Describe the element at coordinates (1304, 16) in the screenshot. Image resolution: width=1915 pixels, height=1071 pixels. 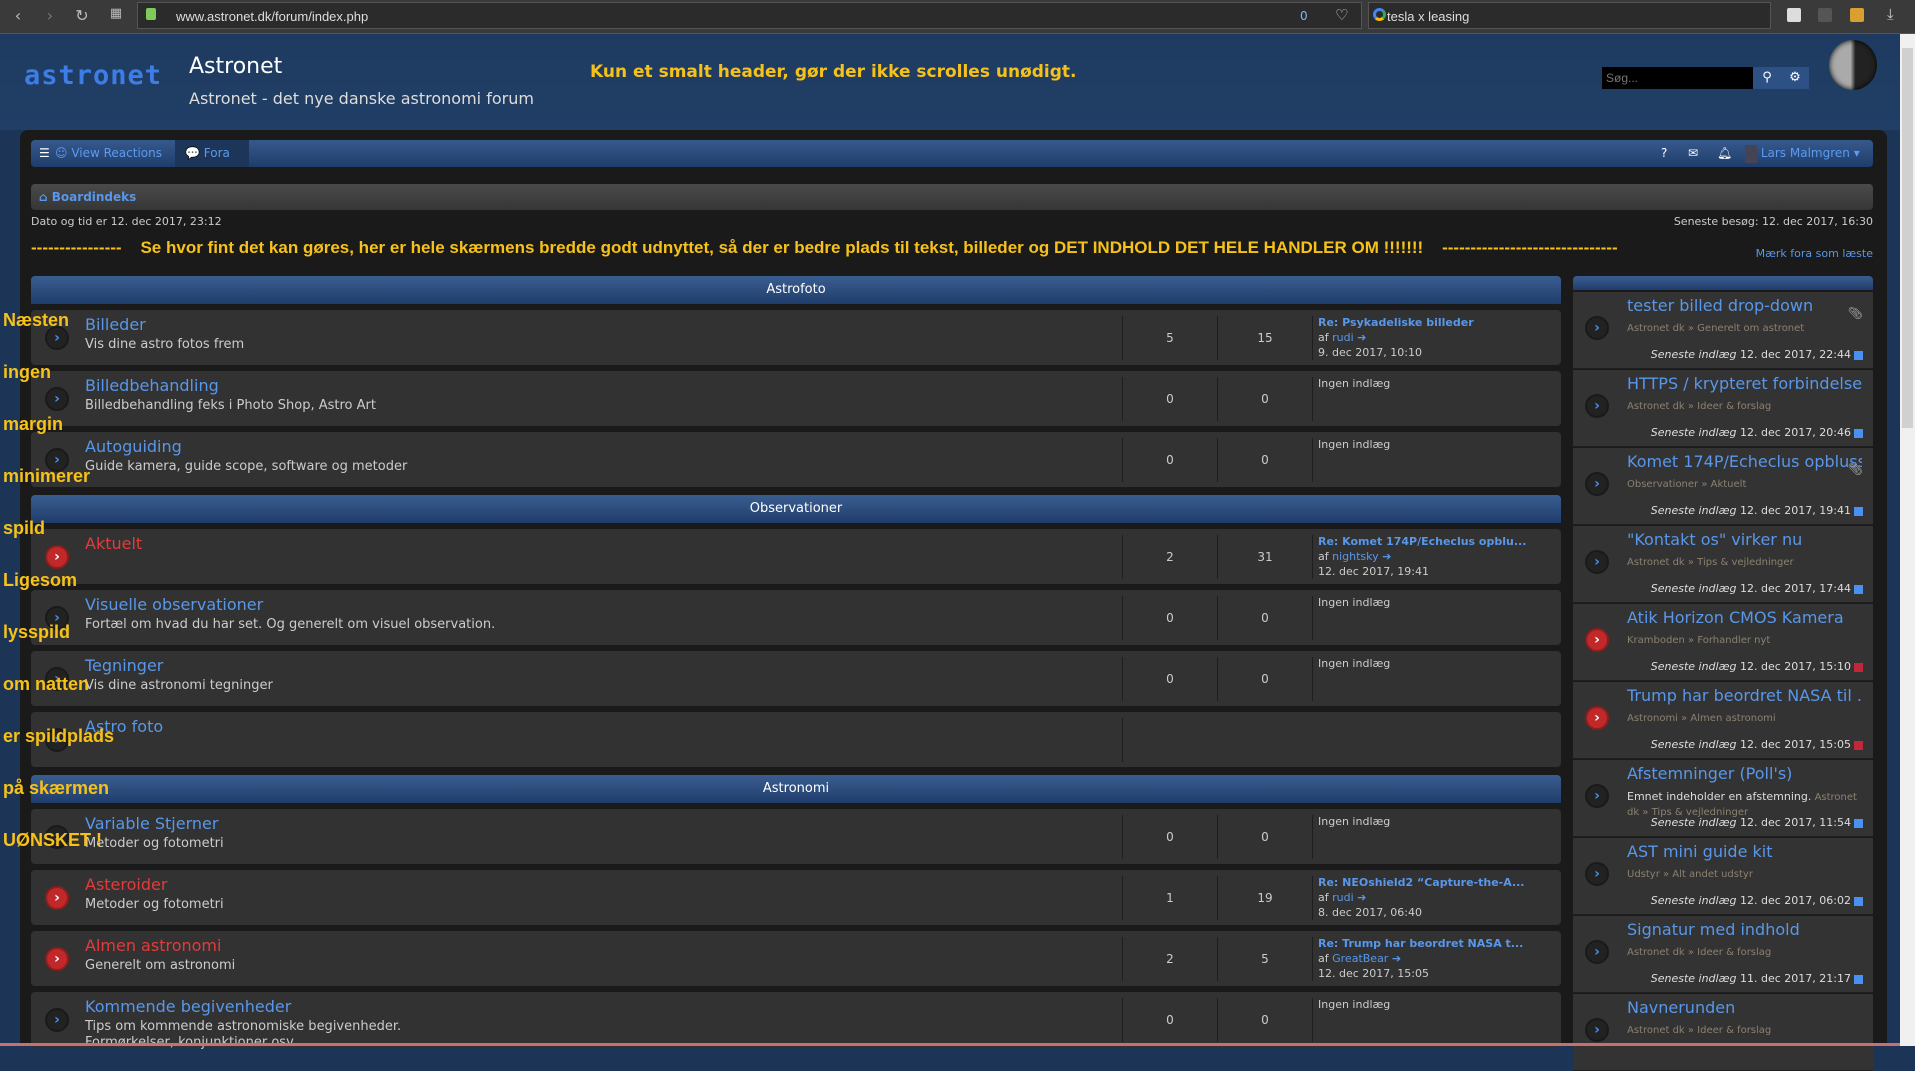
I see `tracker-badge: 0` at that location.